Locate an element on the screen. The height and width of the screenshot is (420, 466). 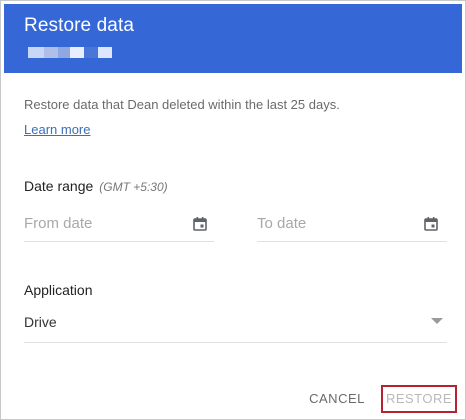
timezone-label: (GMT +5:30) is located at coordinates (133, 187).